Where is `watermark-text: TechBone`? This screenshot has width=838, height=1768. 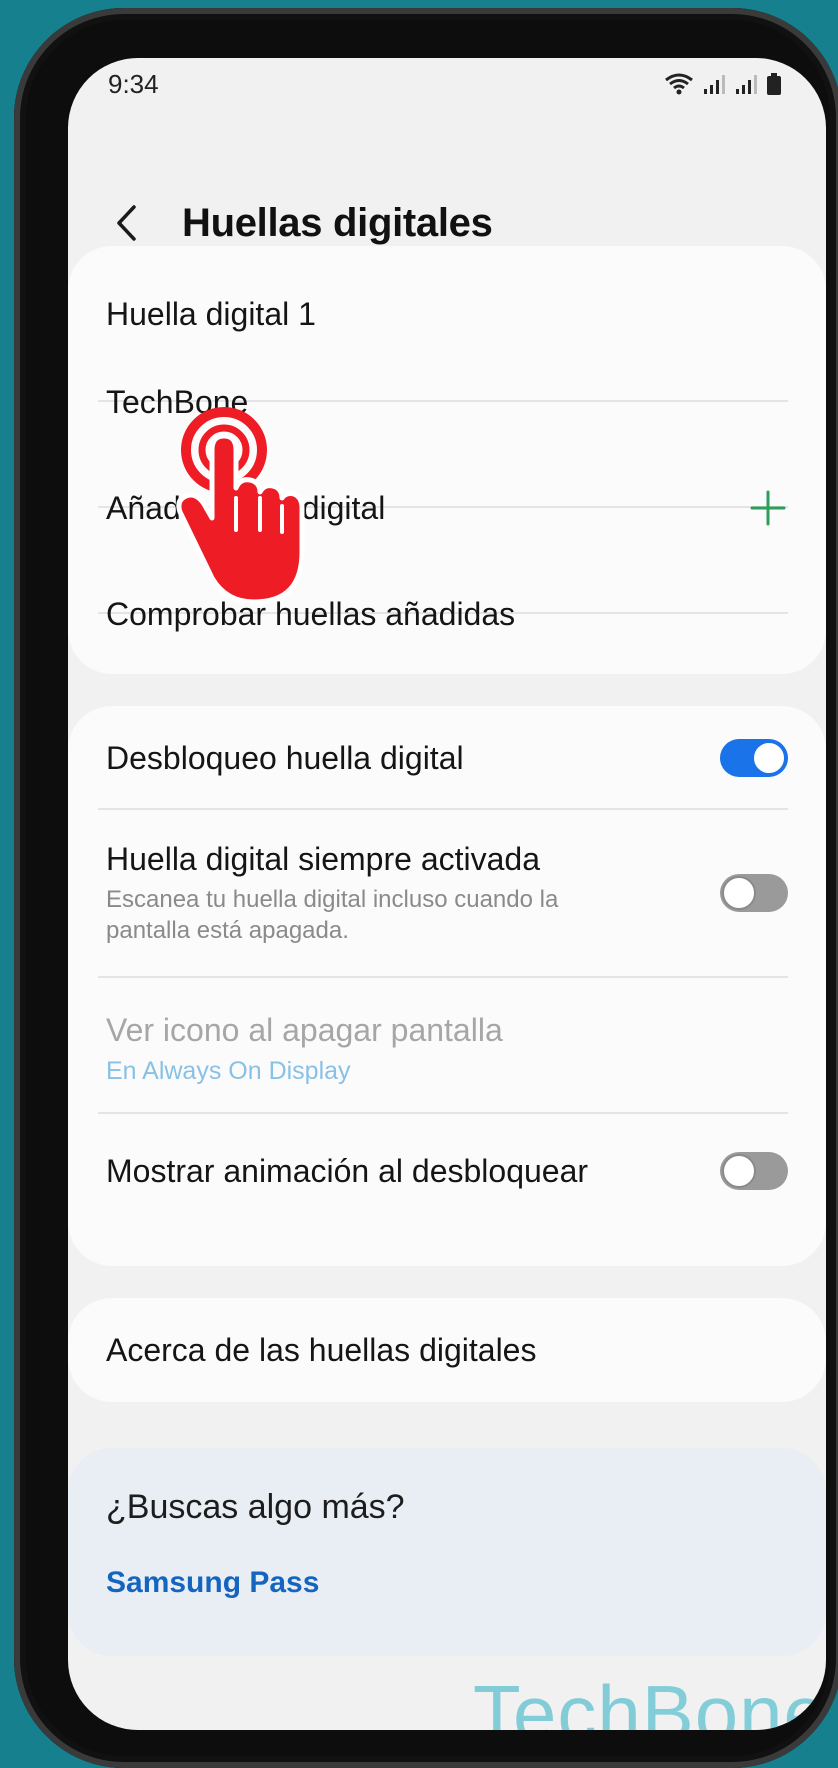 watermark-text: TechBone is located at coordinates (649, 1699).